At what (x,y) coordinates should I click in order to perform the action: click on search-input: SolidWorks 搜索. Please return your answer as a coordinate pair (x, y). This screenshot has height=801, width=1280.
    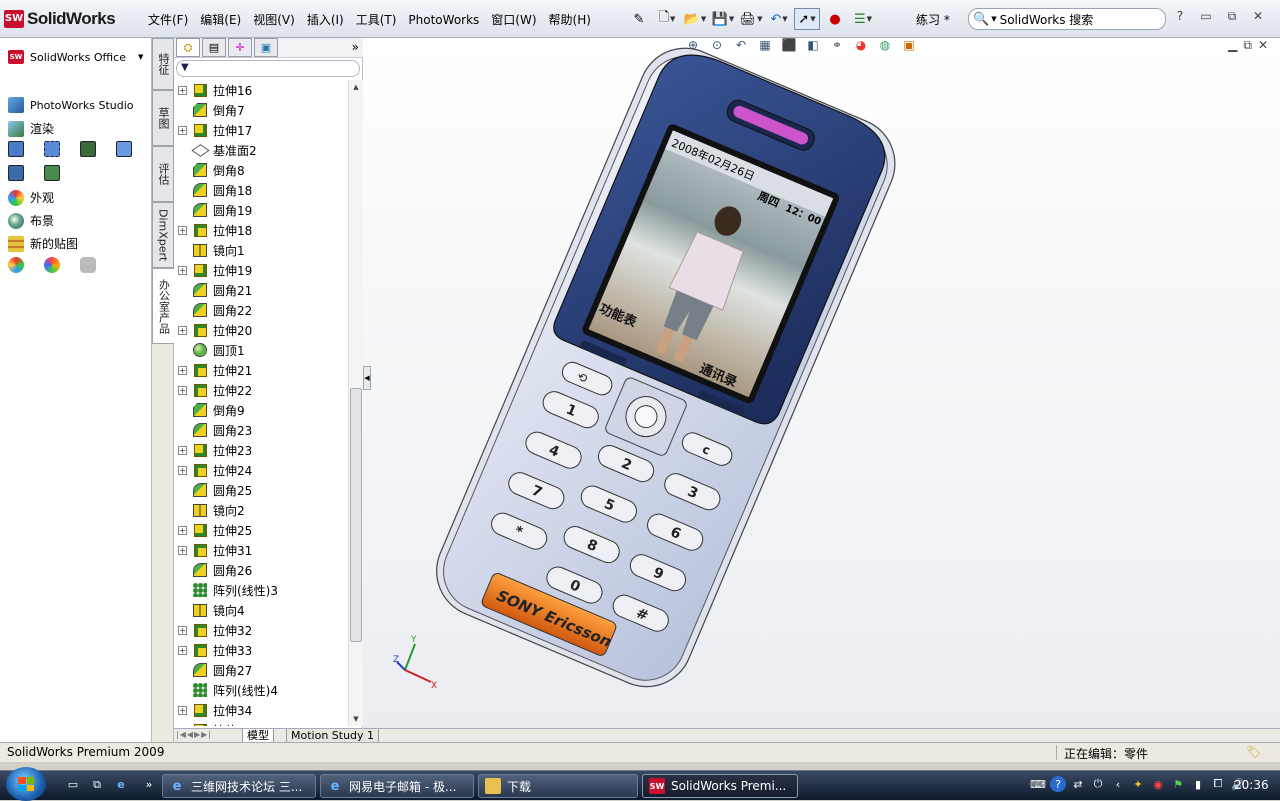
    Looking at the image, I should click on (1047, 19).